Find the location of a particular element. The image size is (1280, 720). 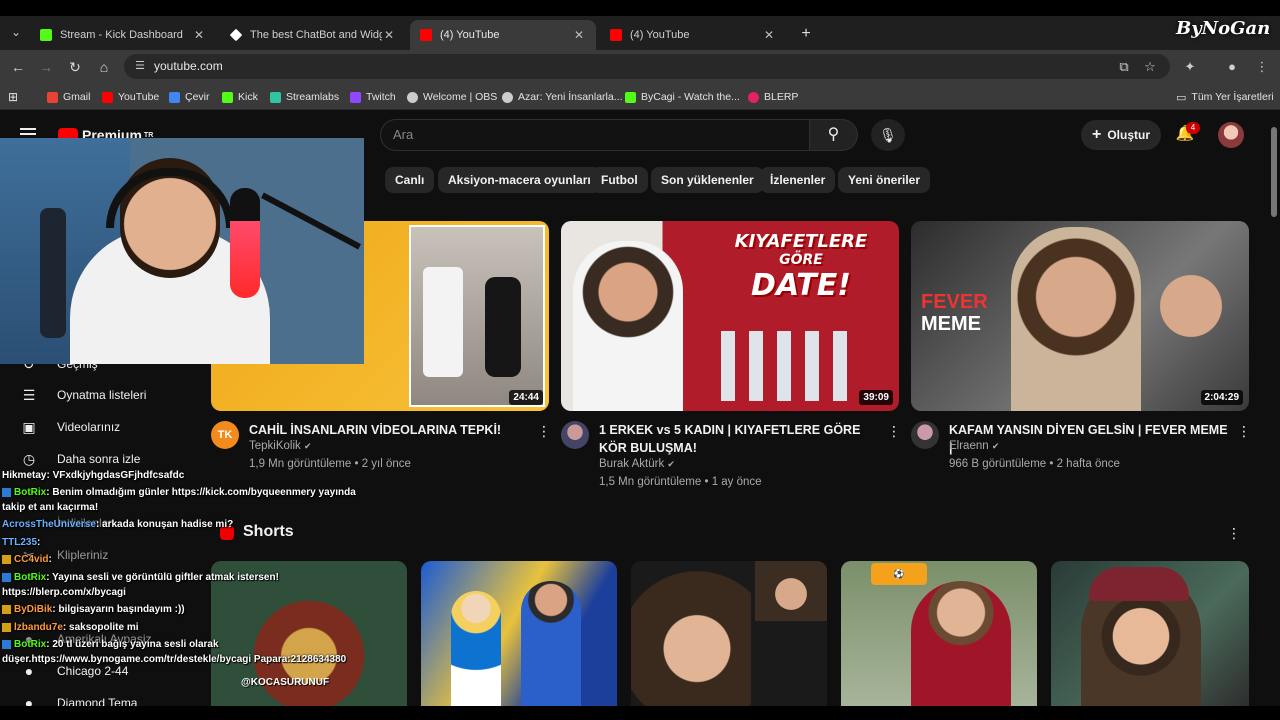

watch-later-icon: ◷ is located at coordinates (29, 459).